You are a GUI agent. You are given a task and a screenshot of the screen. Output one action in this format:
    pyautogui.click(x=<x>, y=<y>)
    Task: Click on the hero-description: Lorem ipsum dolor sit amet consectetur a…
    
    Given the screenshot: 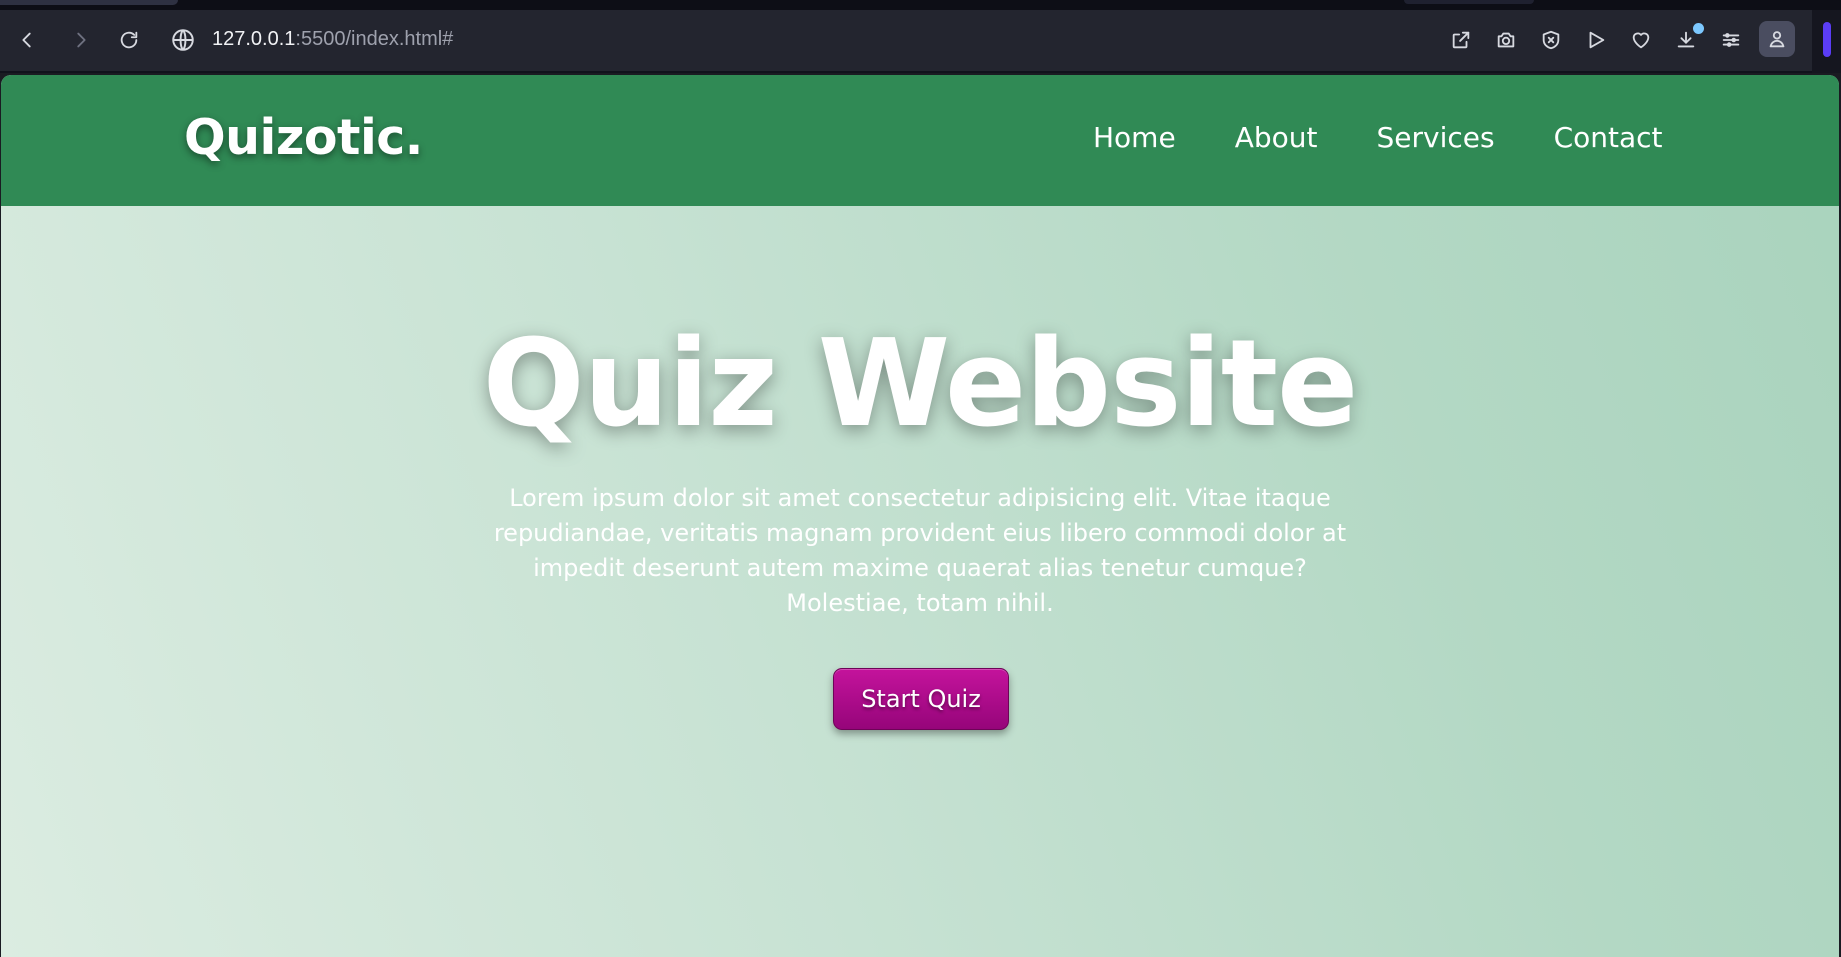 What is the action you would take?
    pyautogui.click(x=920, y=550)
    